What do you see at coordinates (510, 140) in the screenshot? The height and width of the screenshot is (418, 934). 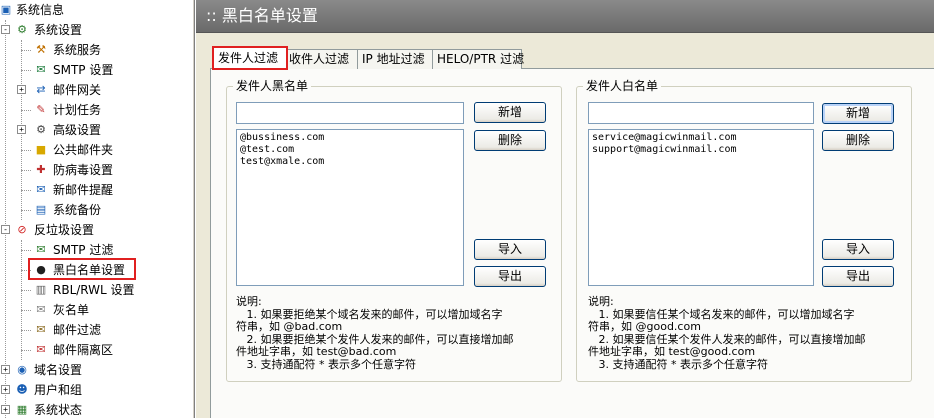 I see `blacklist-delete-button: 删除` at bounding box center [510, 140].